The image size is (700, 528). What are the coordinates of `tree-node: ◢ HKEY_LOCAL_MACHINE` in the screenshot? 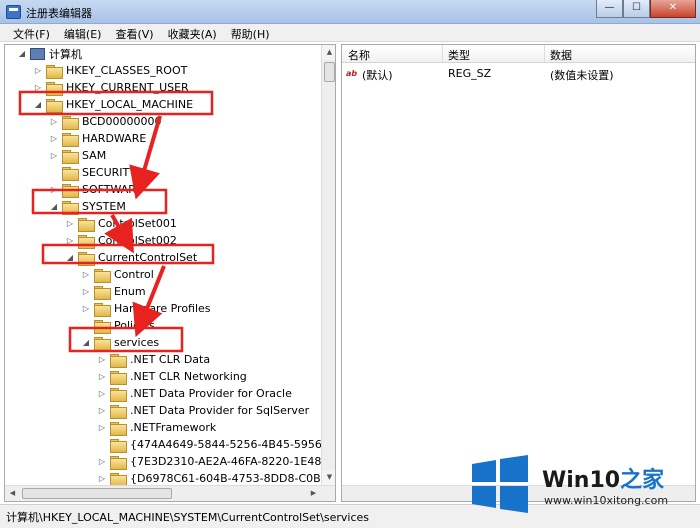 It's located at (113, 104).